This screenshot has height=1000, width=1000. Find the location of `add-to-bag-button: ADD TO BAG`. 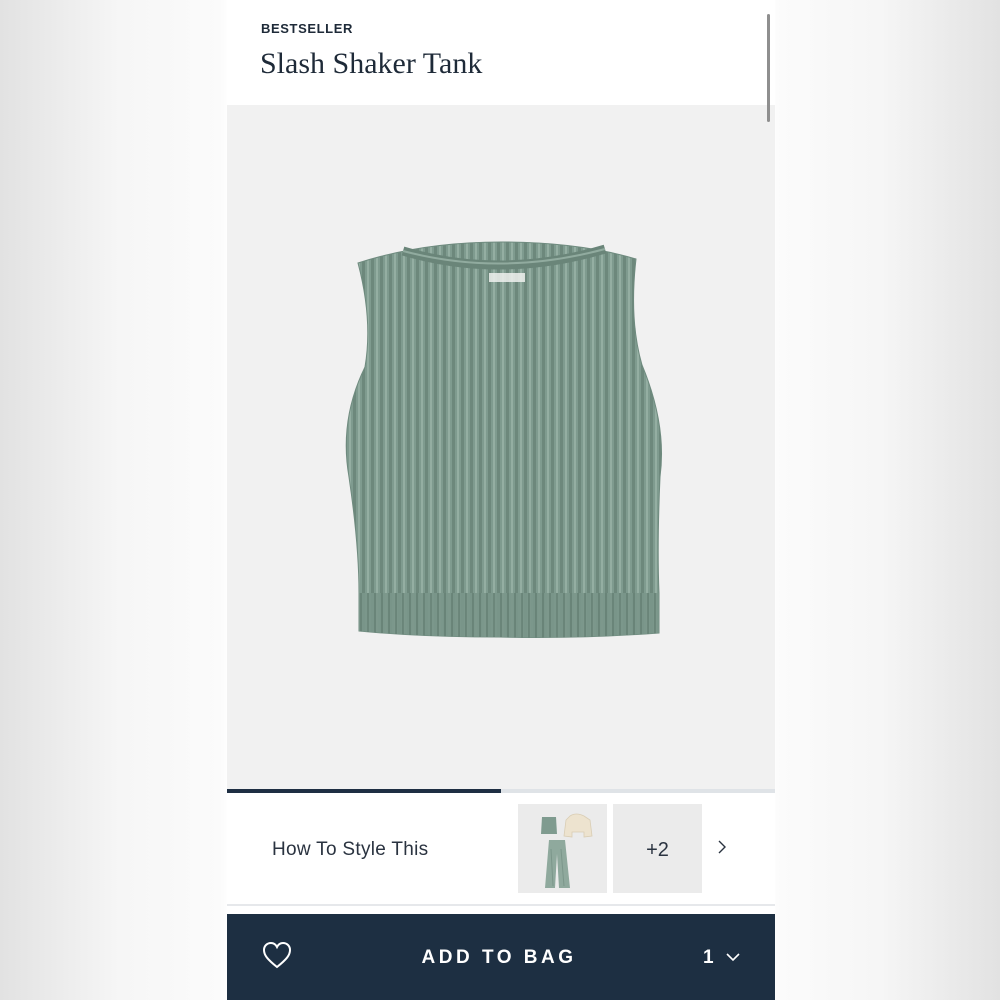

add-to-bag-button: ADD TO BAG is located at coordinates (499, 958).